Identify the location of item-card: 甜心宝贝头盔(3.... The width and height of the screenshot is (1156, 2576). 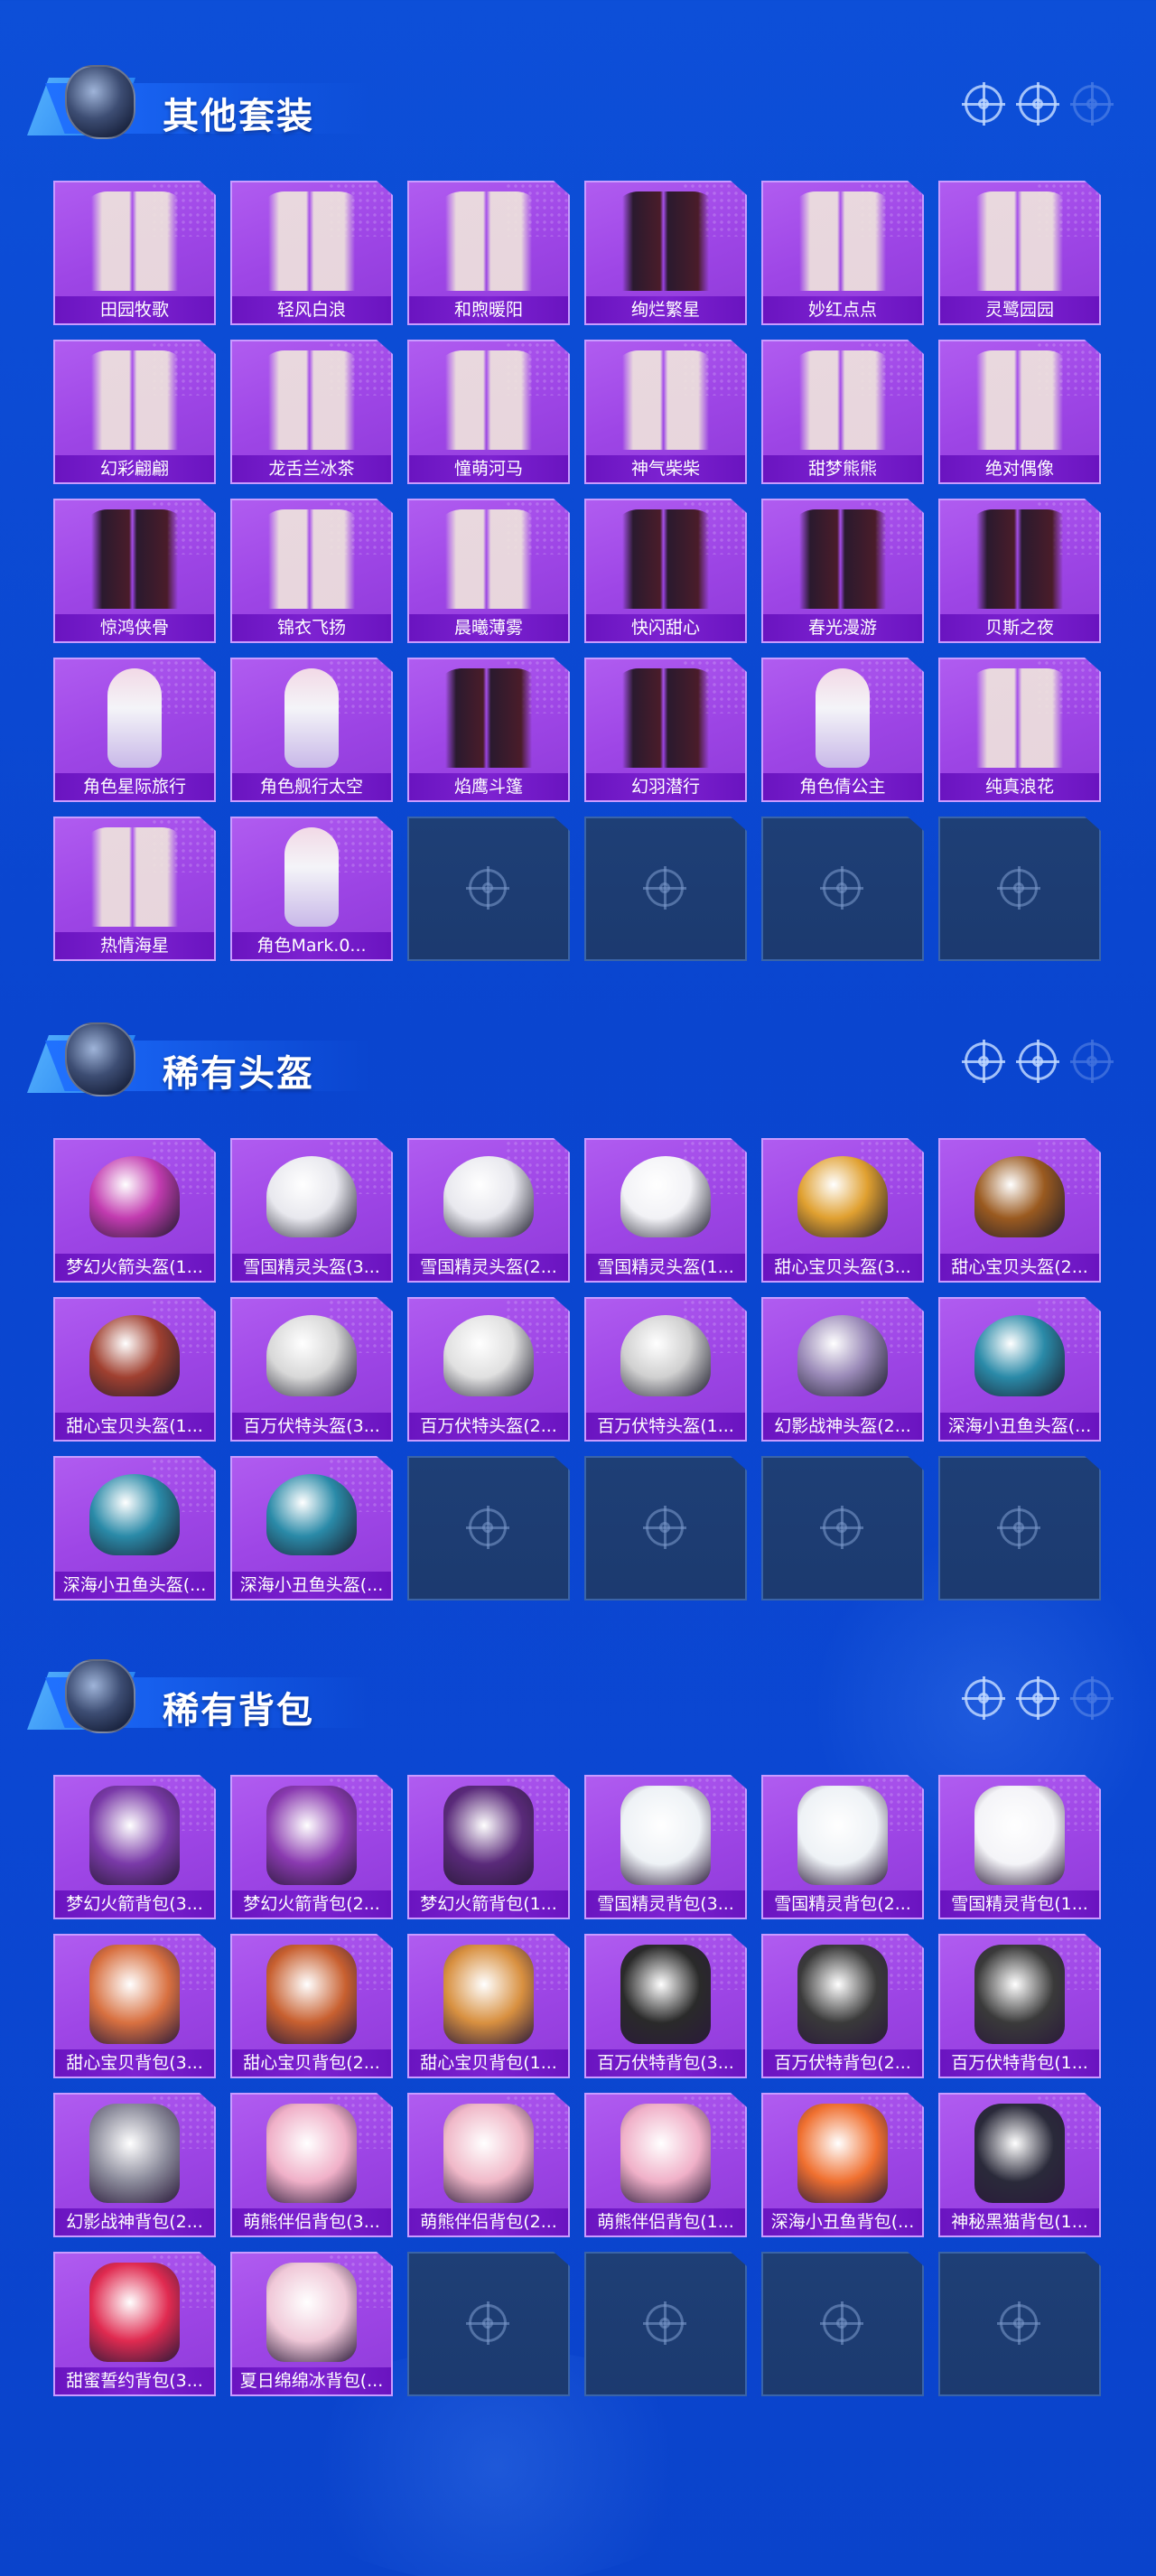
(842, 1210).